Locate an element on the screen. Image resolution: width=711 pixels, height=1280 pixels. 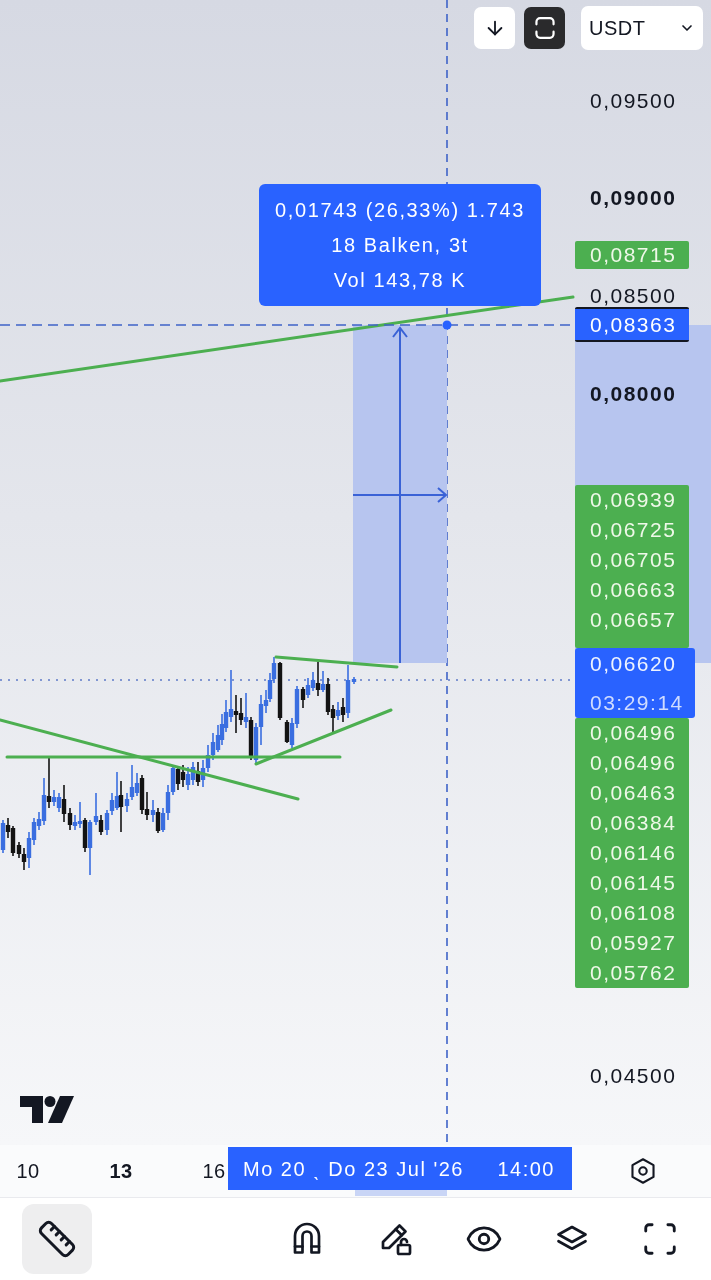
frame-icon is located at coordinates (544, 28).